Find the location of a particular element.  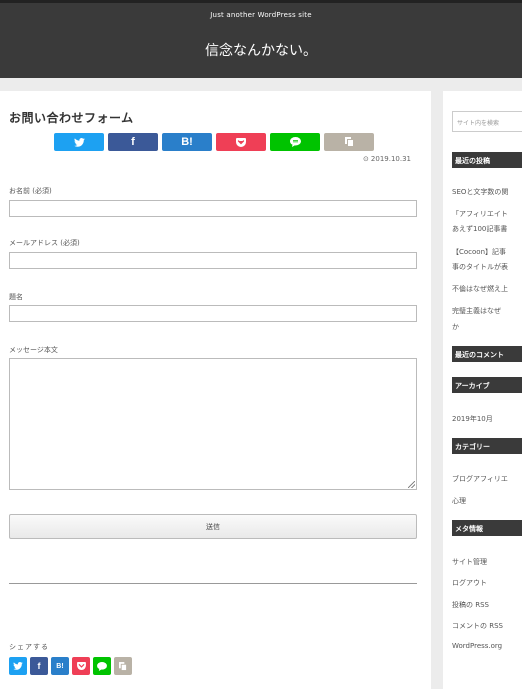

share-hatena-button: B! is located at coordinates (187, 142).